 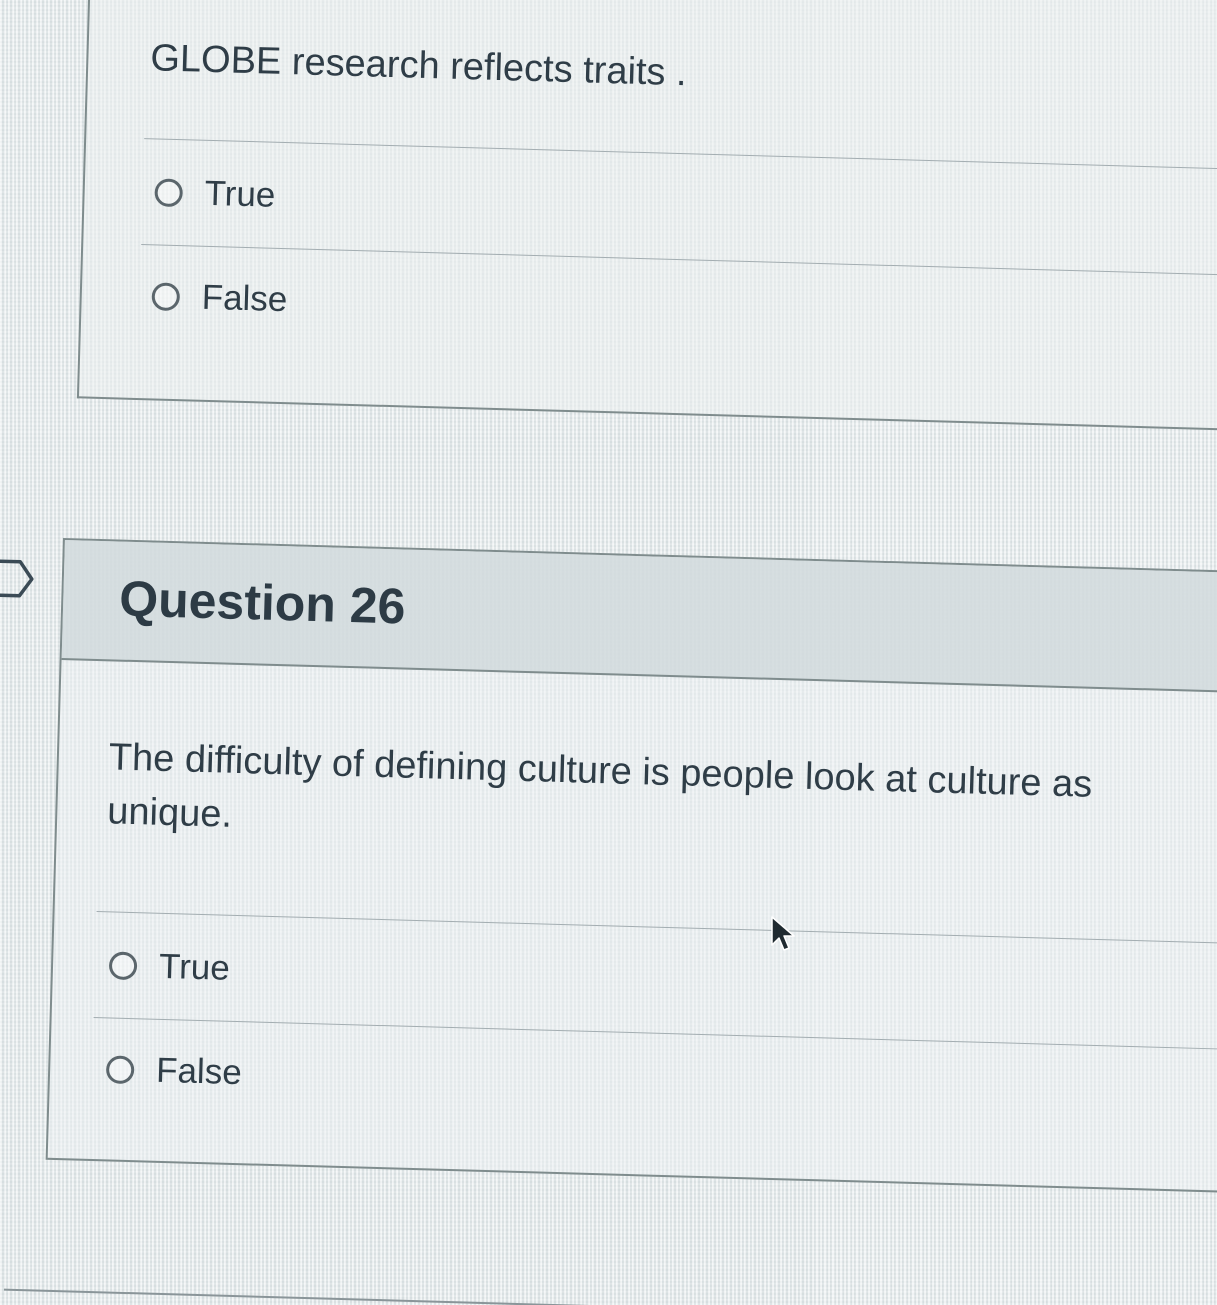 I want to click on question-title: Question 26, so click(x=262, y=602).